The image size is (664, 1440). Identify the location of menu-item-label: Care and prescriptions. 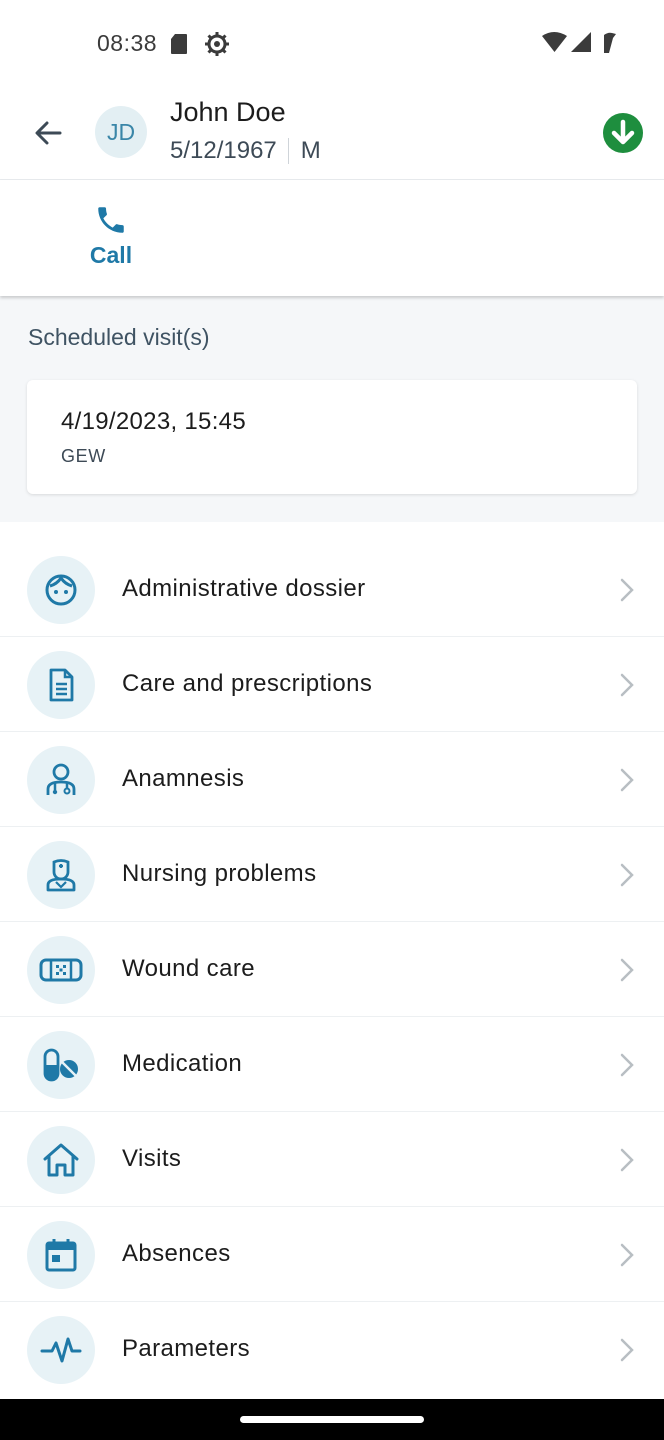
(247, 683).